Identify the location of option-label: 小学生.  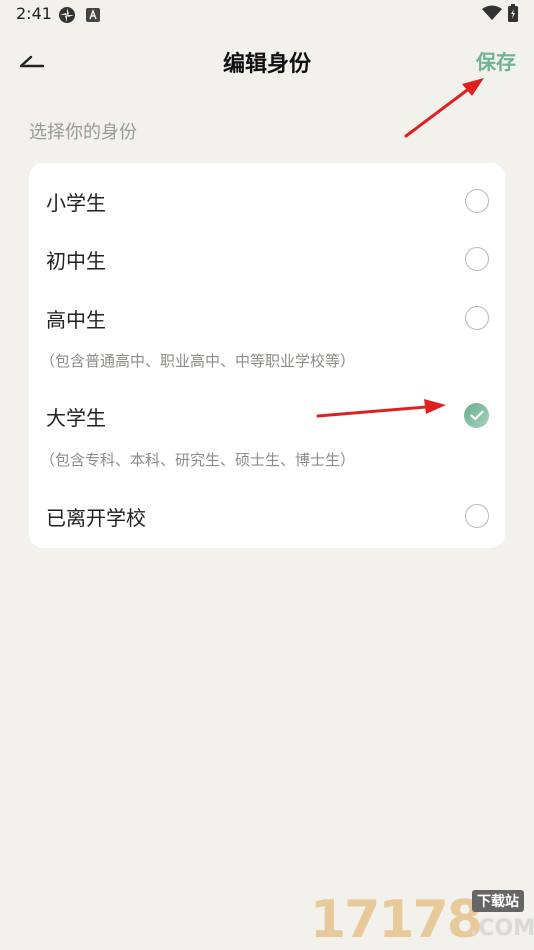
(76, 203).